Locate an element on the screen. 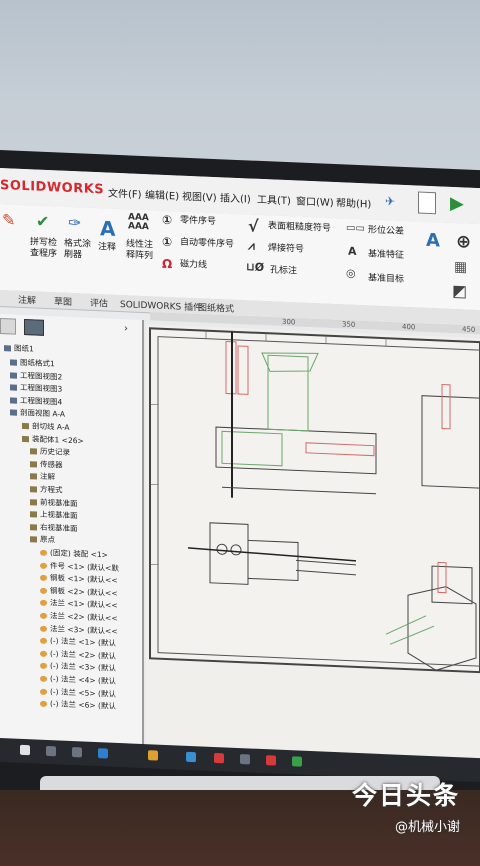  property-manager-icon is located at coordinates (34, 327).